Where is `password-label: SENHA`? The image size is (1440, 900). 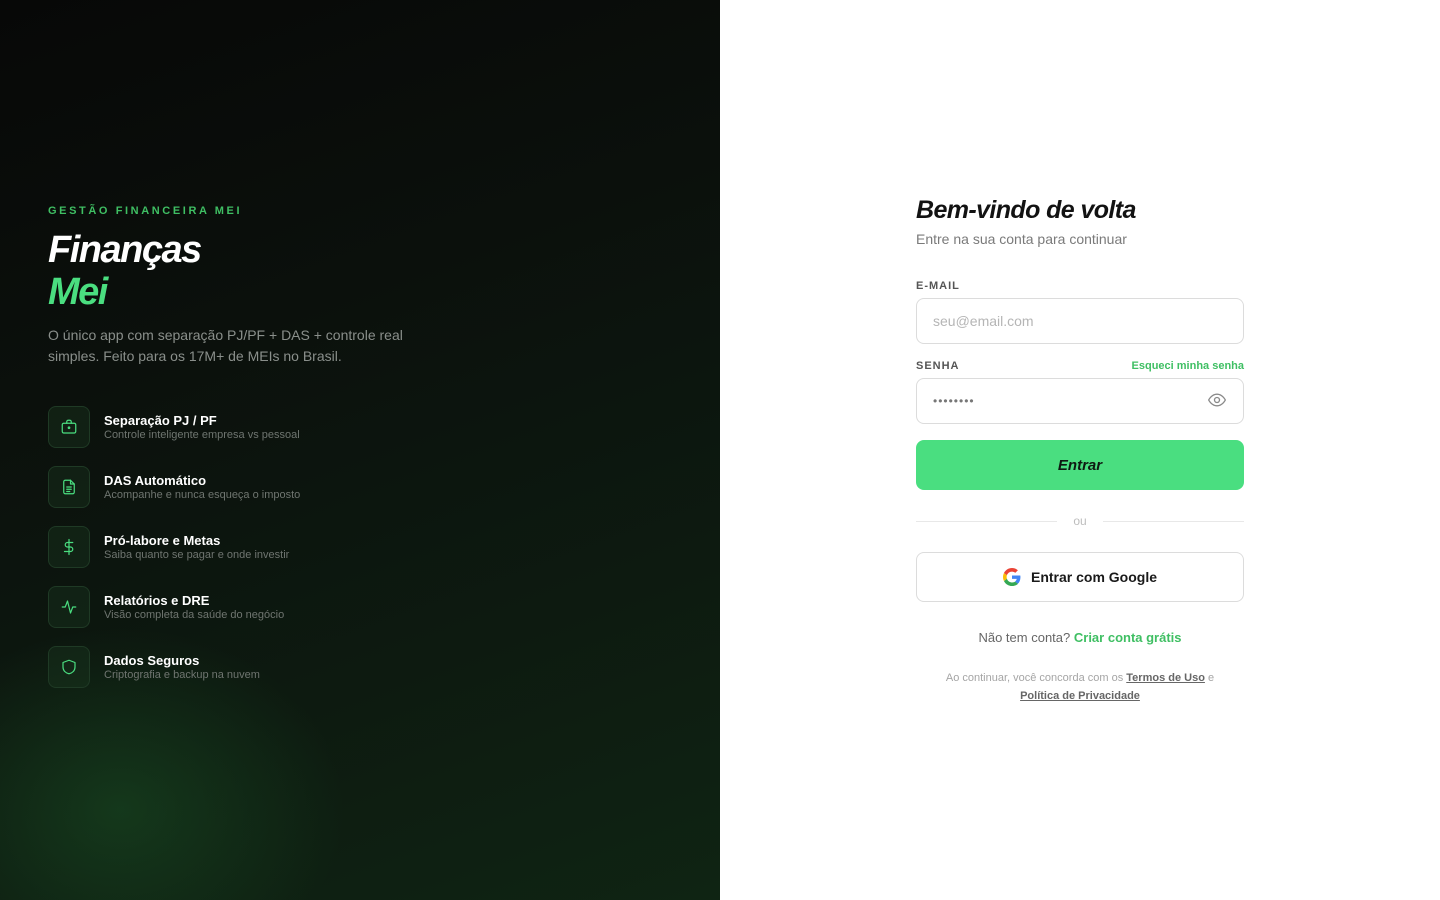
password-label: SENHA is located at coordinates (938, 366).